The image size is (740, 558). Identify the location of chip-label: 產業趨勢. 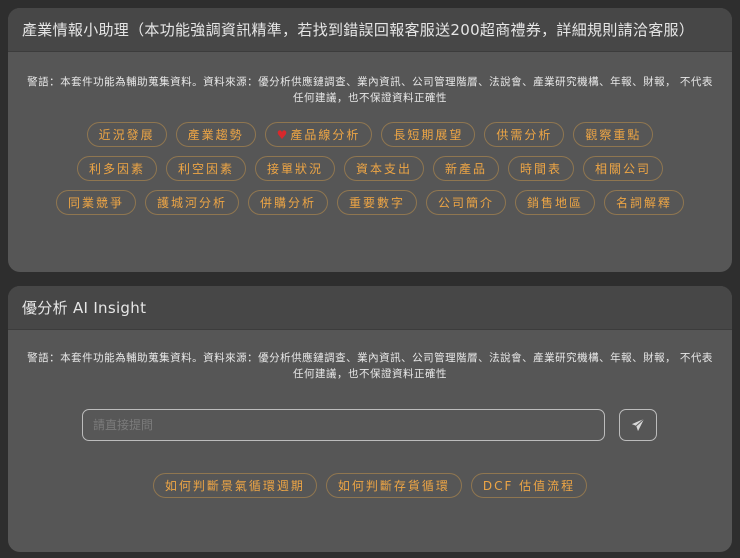
(215, 135).